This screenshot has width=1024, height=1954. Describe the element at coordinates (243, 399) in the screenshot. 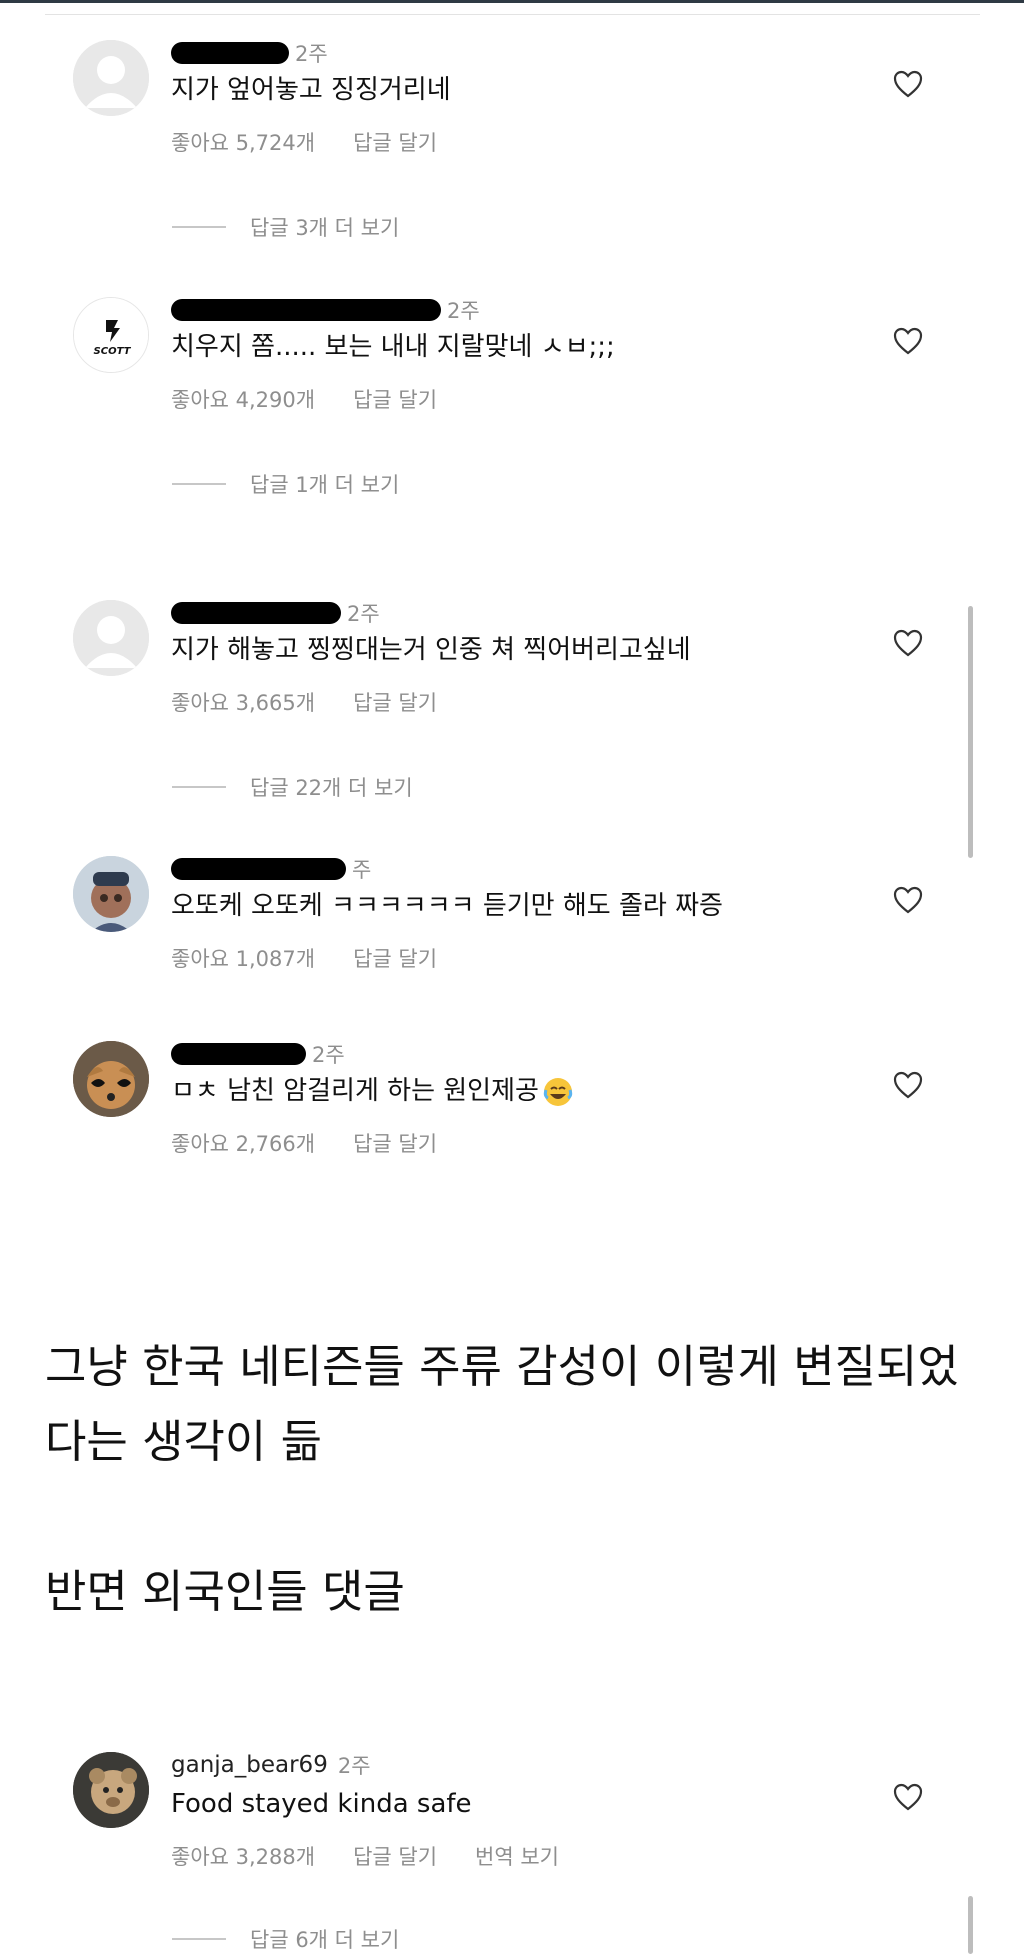

I see `like-count: 좋아요 4,290개` at that location.